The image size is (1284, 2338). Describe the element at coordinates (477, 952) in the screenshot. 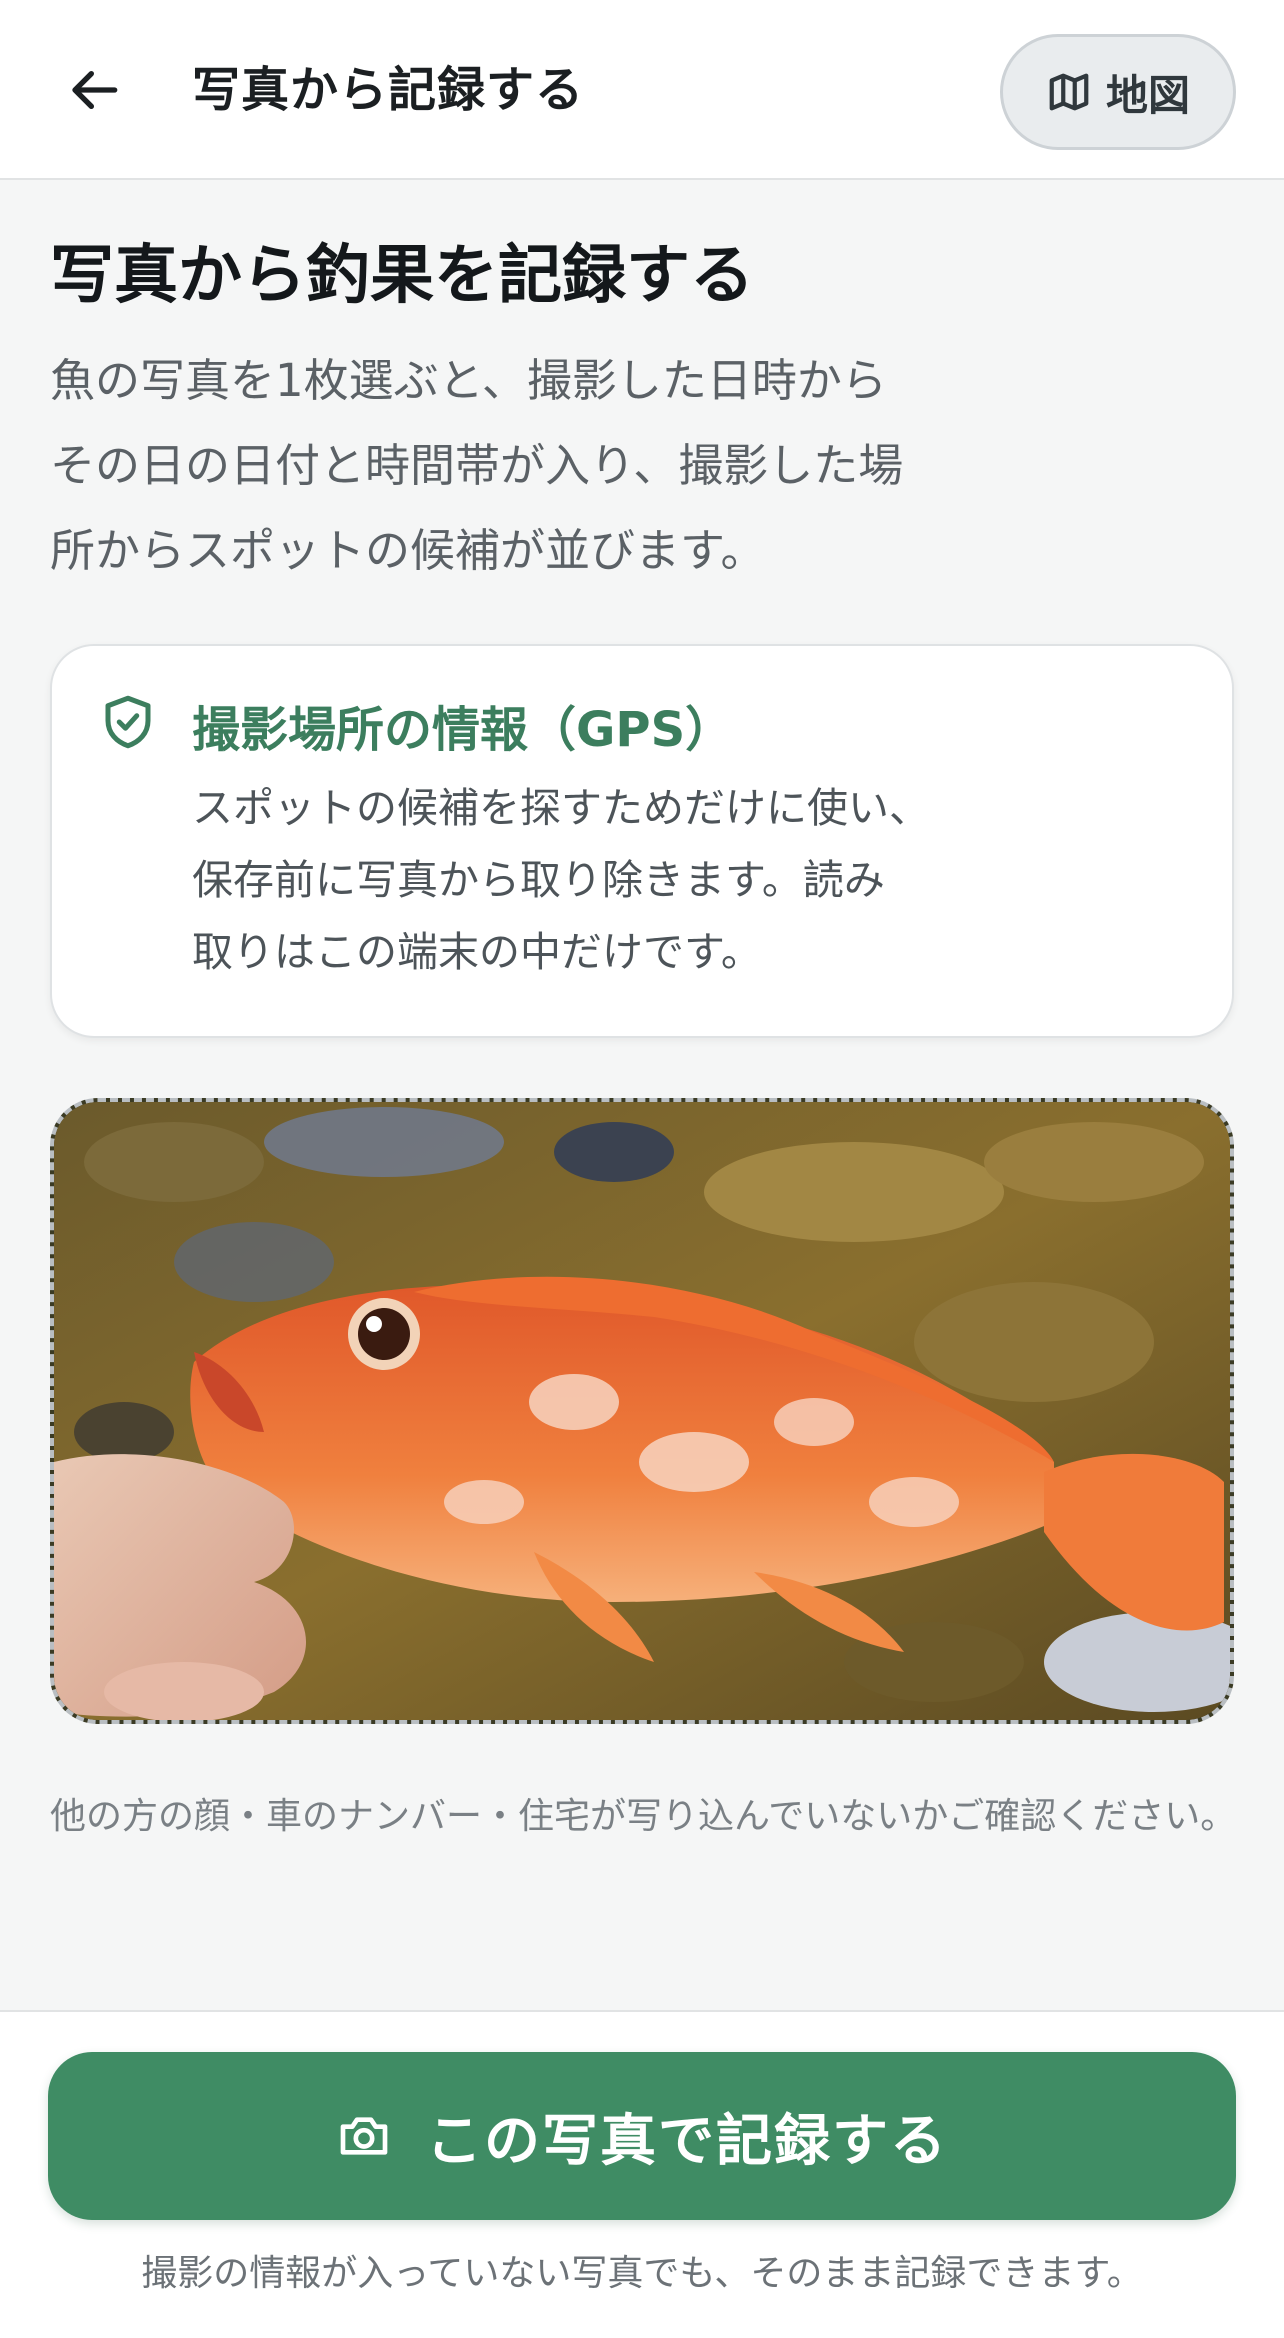

I see `gps-body-line: 取りはこの端末の中だけです。` at that location.